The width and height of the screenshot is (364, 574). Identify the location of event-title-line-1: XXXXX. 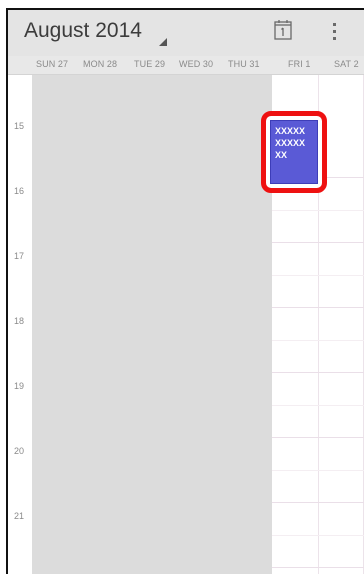
(290, 131).